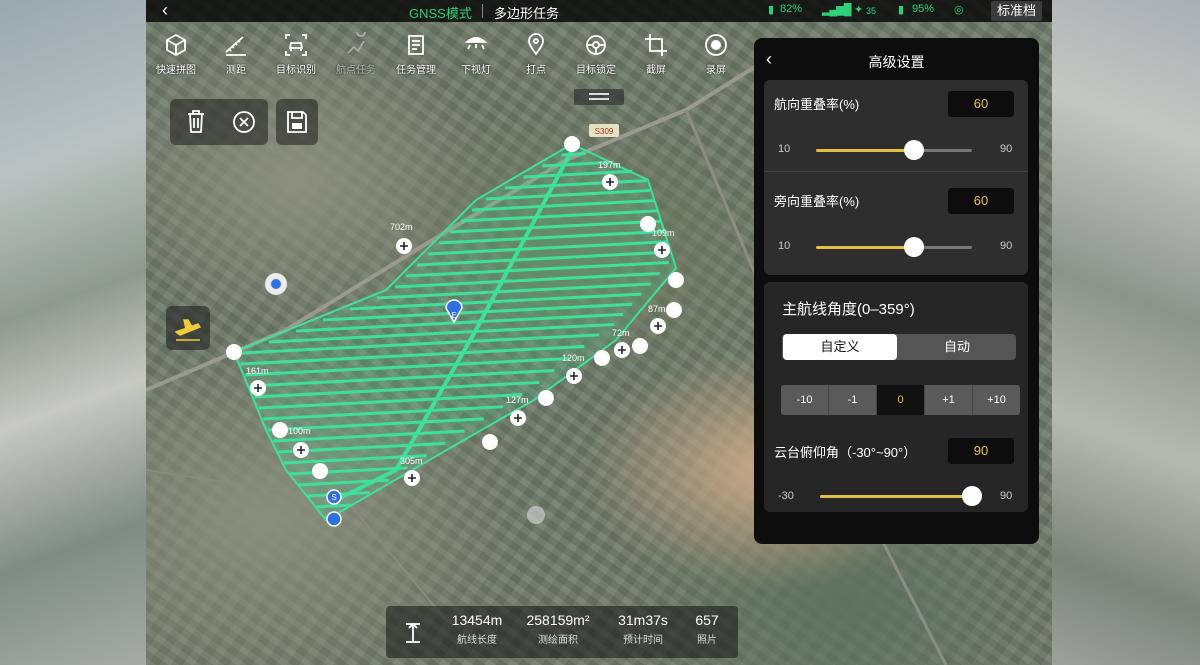 This screenshot has width=1200, height=665. What do you see at coordinates (1016, 11) in the screenshot?
I see `flight-profile-badge: 标准档` at bounding box center [1016, 11].